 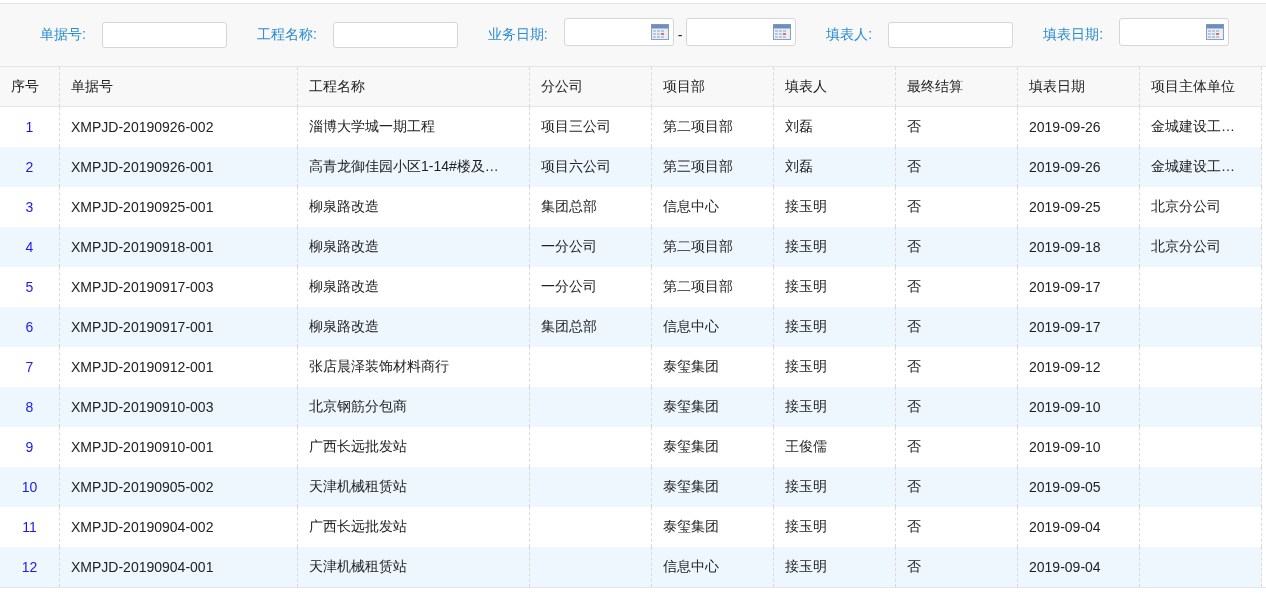 I want to click on filter-label: 填表日期:, so click(x=1073, y=35).